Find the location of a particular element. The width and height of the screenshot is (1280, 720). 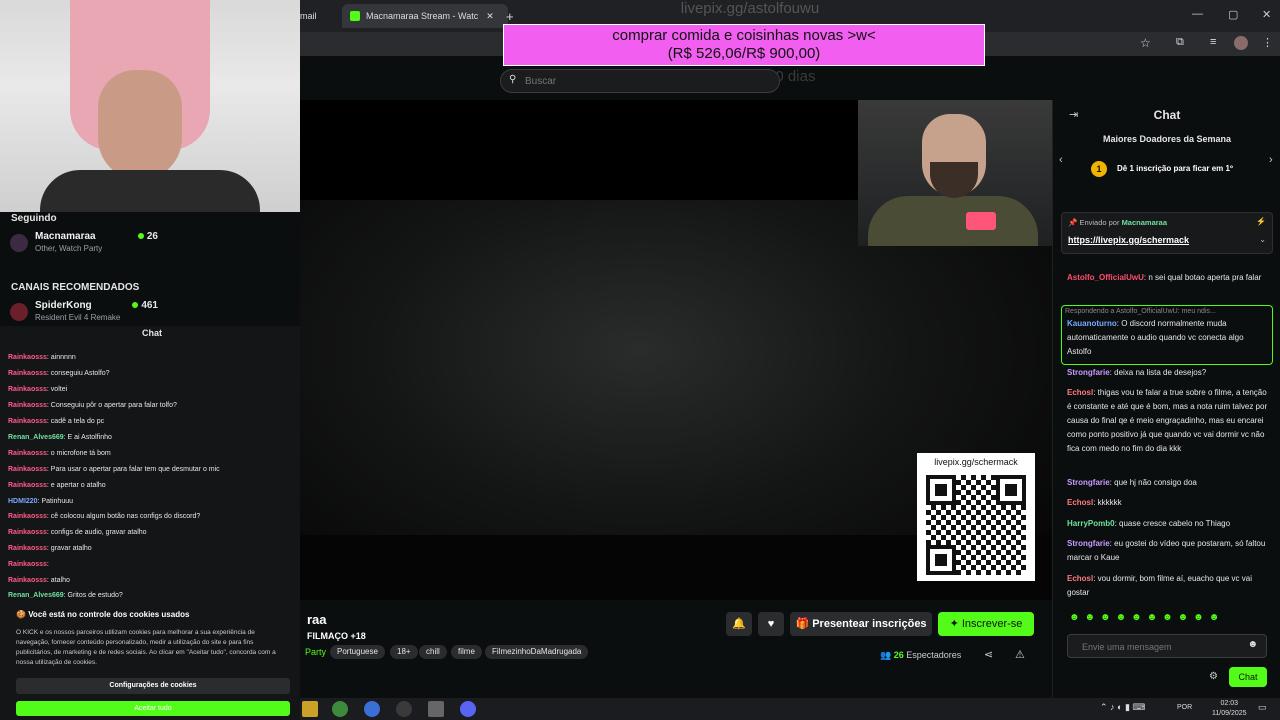

gear-icon: ⚙ is located at coordinates (1213, 676).